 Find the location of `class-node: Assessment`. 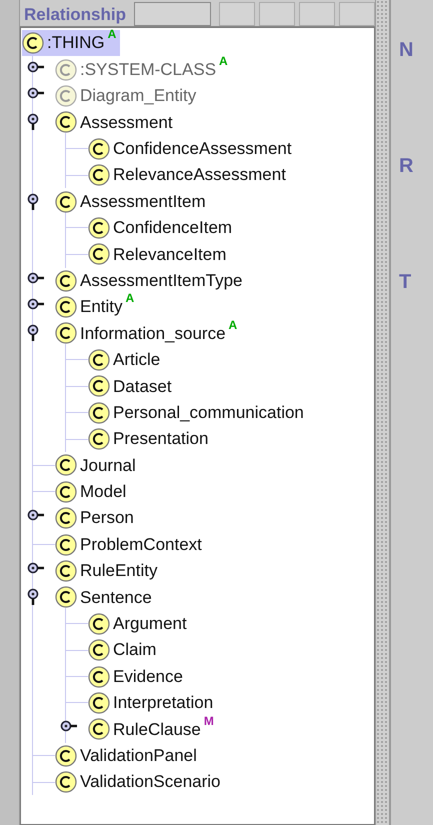

class-node: Assessment is located at coordinates (116, 123).